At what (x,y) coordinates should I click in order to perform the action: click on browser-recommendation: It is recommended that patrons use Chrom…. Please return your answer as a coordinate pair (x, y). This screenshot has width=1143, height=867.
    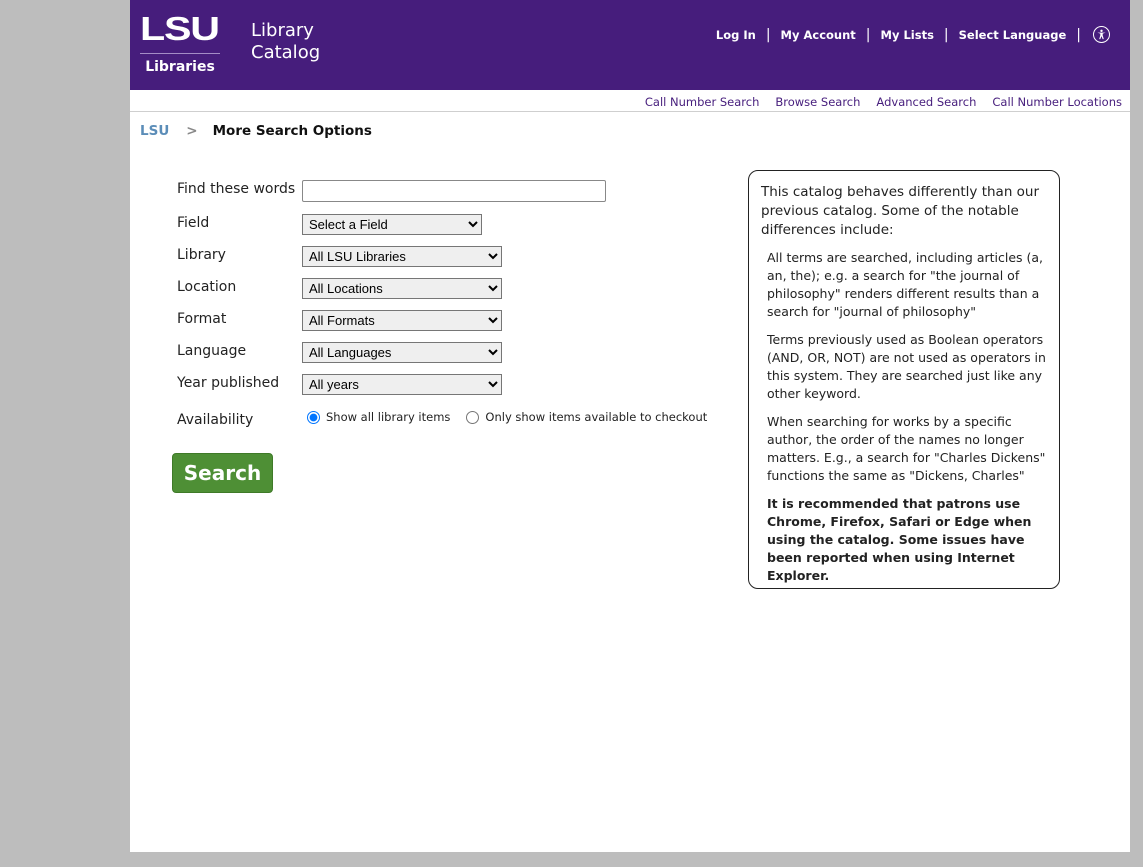
    Looking at the image, I should click on (899, 539).